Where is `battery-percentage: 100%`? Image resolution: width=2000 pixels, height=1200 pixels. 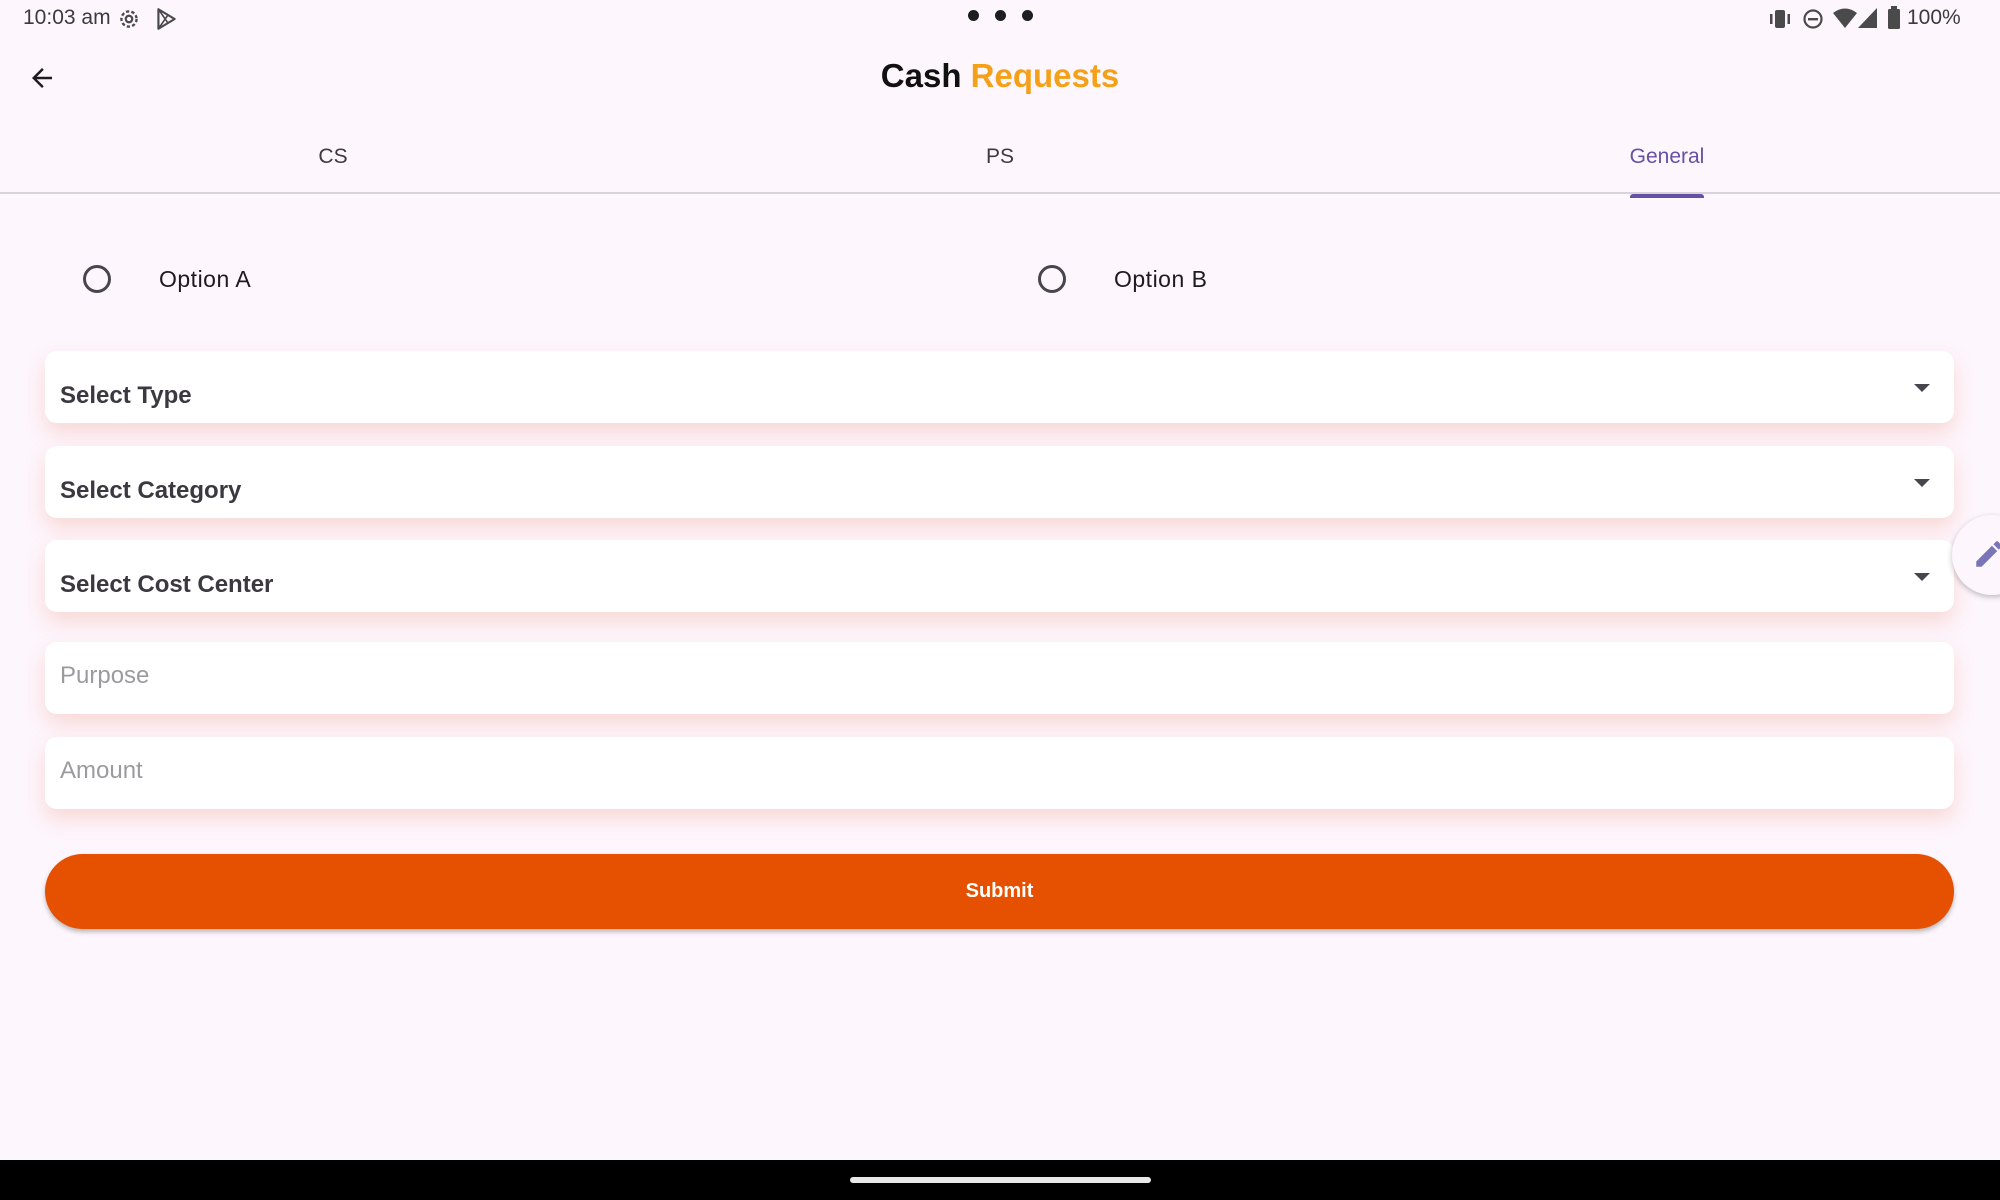 battery-percentage: 100% is located at coordinates (1934, 17).